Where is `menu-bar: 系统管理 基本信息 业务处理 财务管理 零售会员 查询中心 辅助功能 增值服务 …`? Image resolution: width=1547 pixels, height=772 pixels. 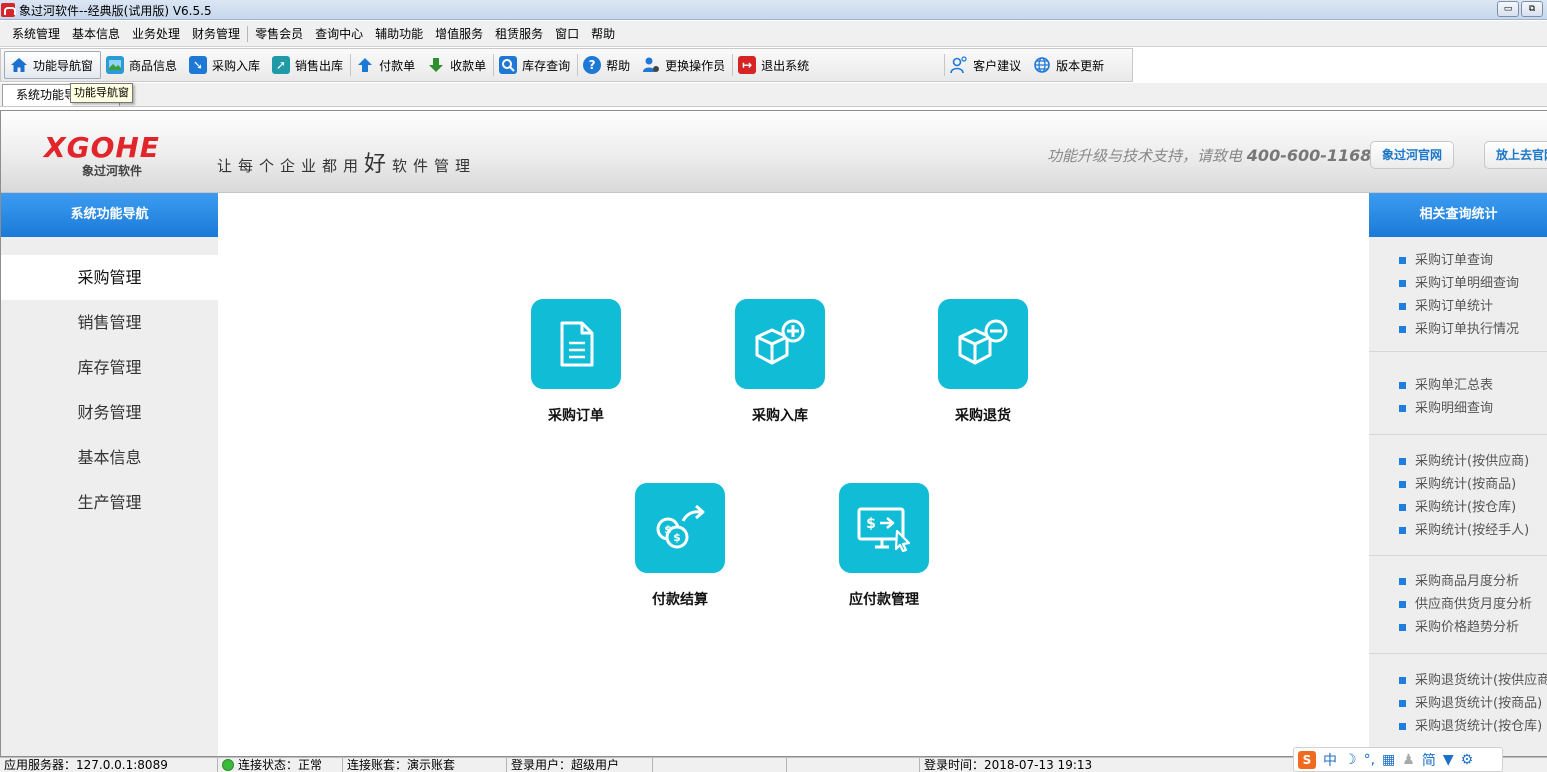 menu-bar: 系统管理 基本信息 业务处理 财务管理 零售会员 查询中心 辅助功能 增值服务 … is located at coordinates (773, 34).